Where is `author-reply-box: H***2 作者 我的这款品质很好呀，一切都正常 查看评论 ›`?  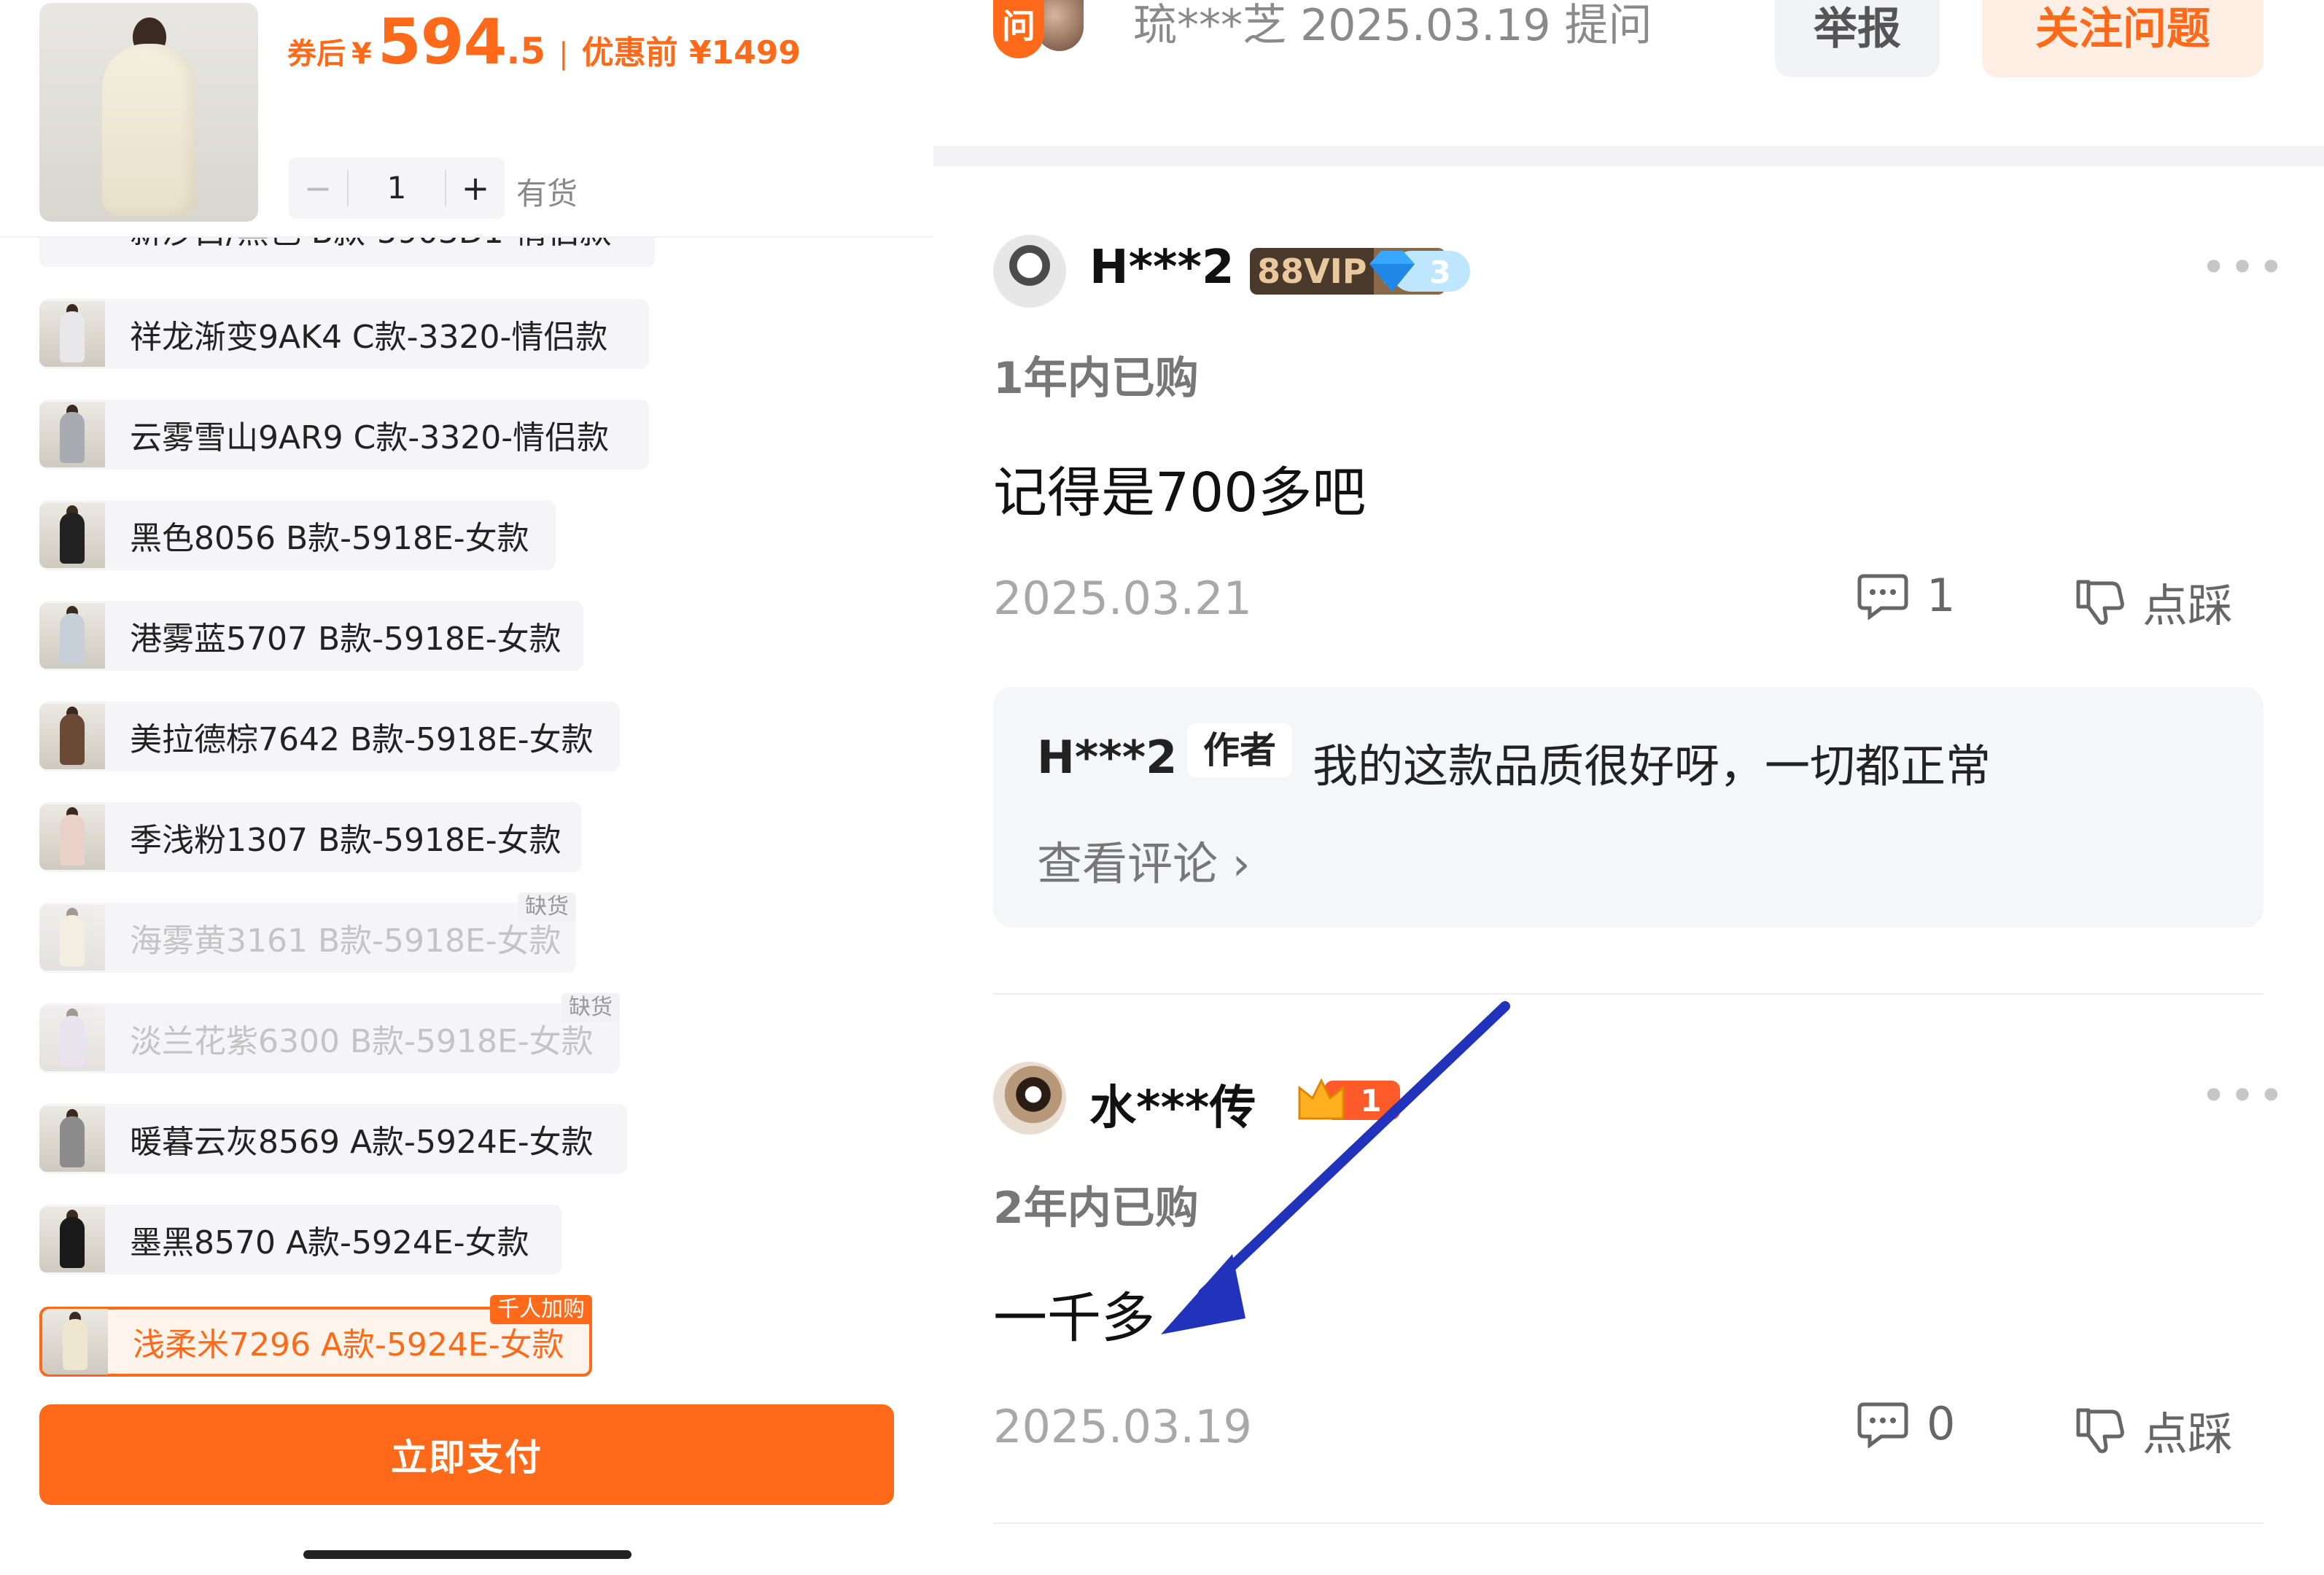
author-reply-box: H***2 作者 我的这款品质很好呀，一切都正常 查看评论 › is located at coordinates (1628, 807).